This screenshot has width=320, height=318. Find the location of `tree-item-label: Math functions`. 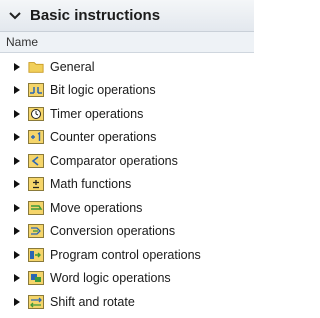

tree-item-label: Math functions is located at coordinates (91, 184).